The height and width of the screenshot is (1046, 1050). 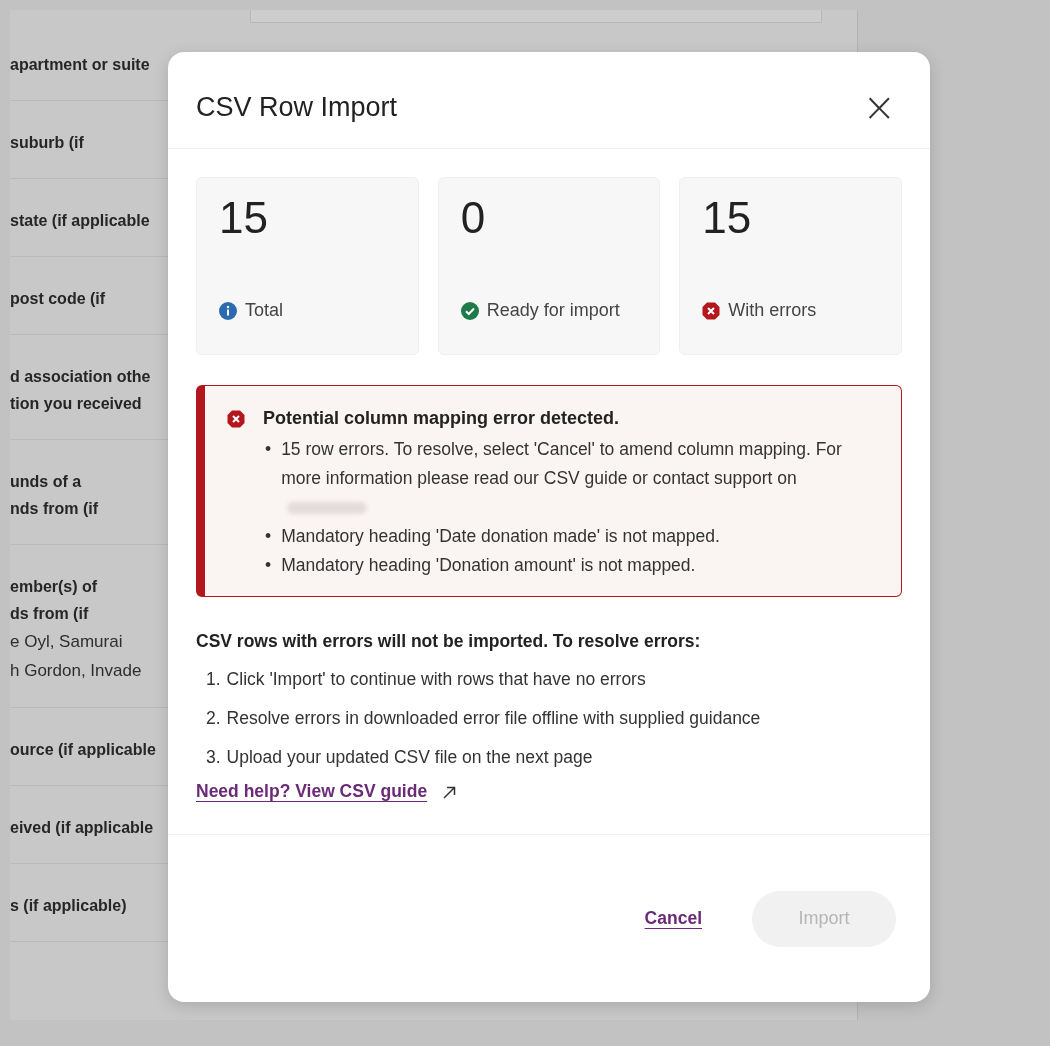 I want to click on step-text: Resolve errors in downloaded error file offline with supplied guidance, so click(x=493, y=718).